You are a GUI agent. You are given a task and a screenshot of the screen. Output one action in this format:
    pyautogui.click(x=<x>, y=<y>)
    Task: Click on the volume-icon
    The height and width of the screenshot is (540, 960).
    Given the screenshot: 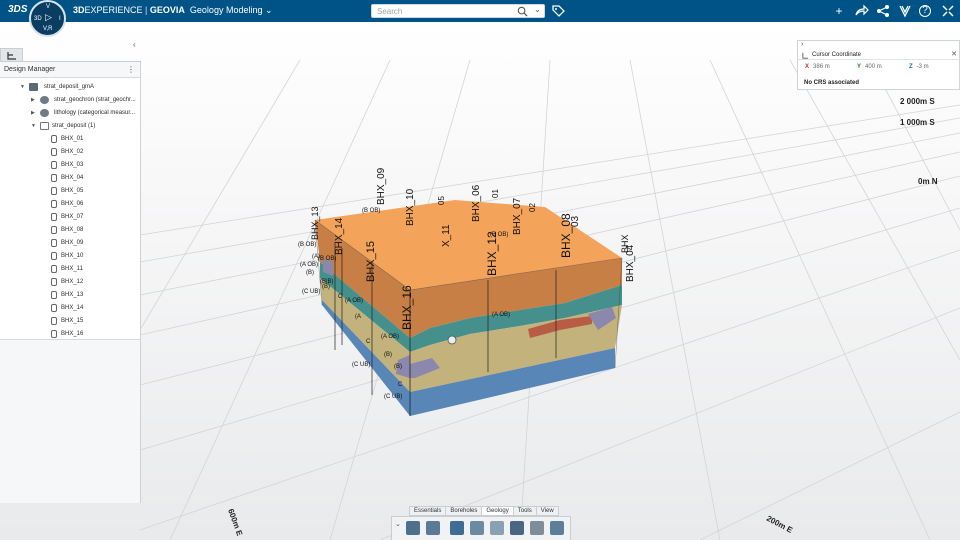 What is the action you would take?
    pyautogui.click(x=433, y=528)
    